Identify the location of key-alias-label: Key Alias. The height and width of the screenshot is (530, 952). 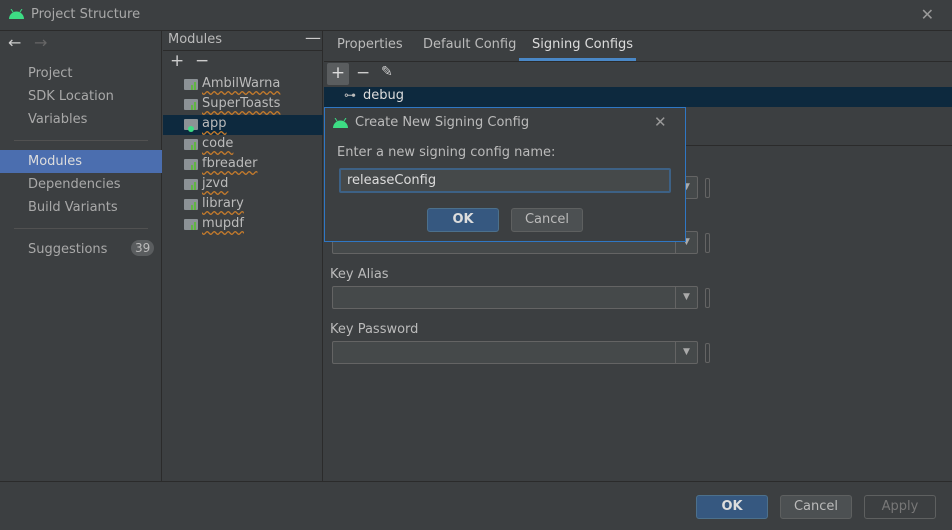
(359, 274).